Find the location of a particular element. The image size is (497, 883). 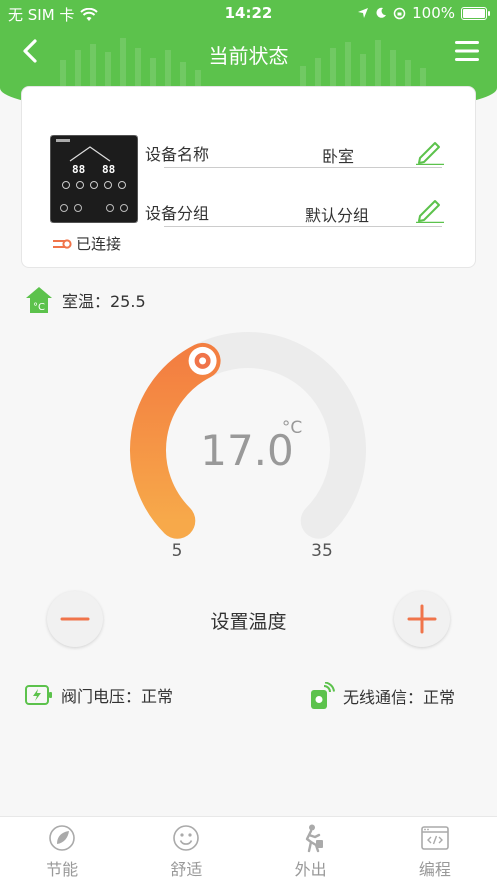

set-temperature-value: 17.0 is located at coordinates (247, 450).